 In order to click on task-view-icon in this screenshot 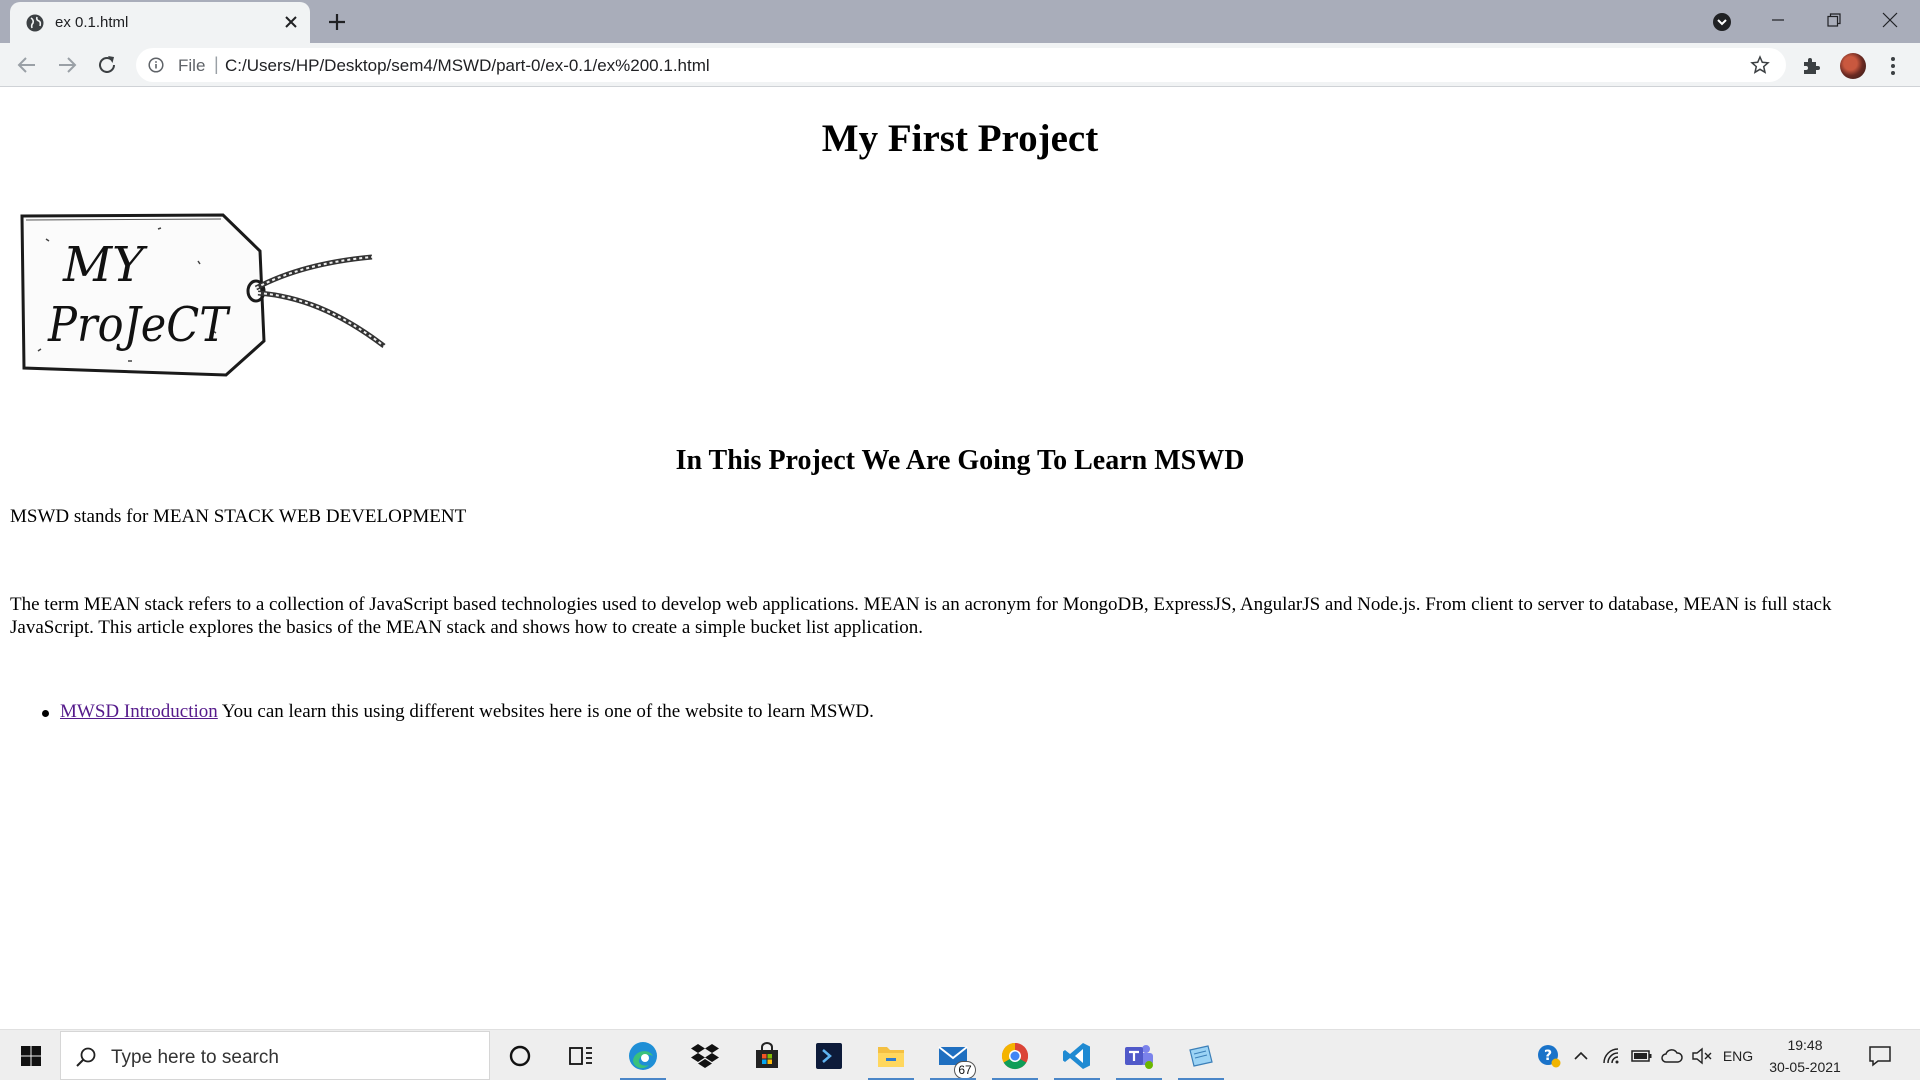, I will do `click(580, 1056)`.